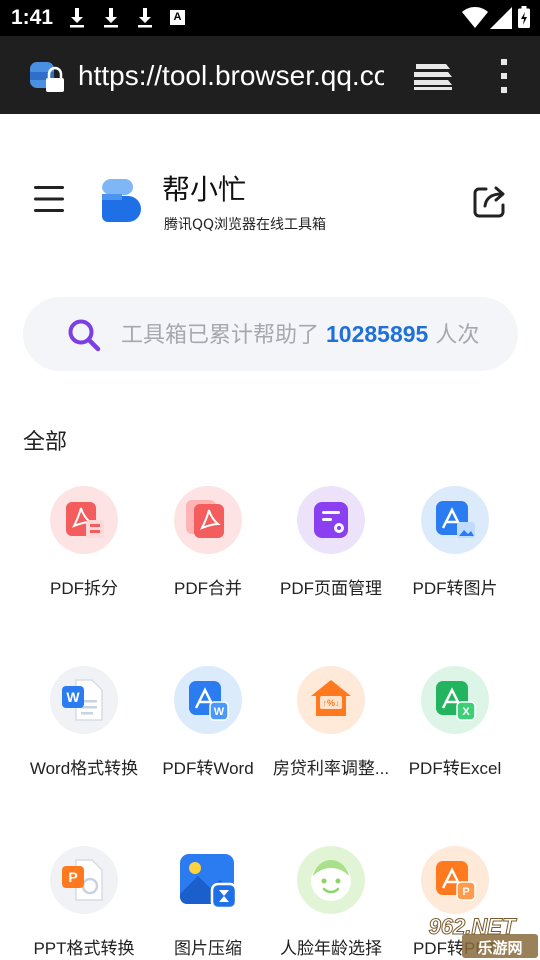  I want to click on tool-pdf-split: PDF拆分, so click(84, 556).